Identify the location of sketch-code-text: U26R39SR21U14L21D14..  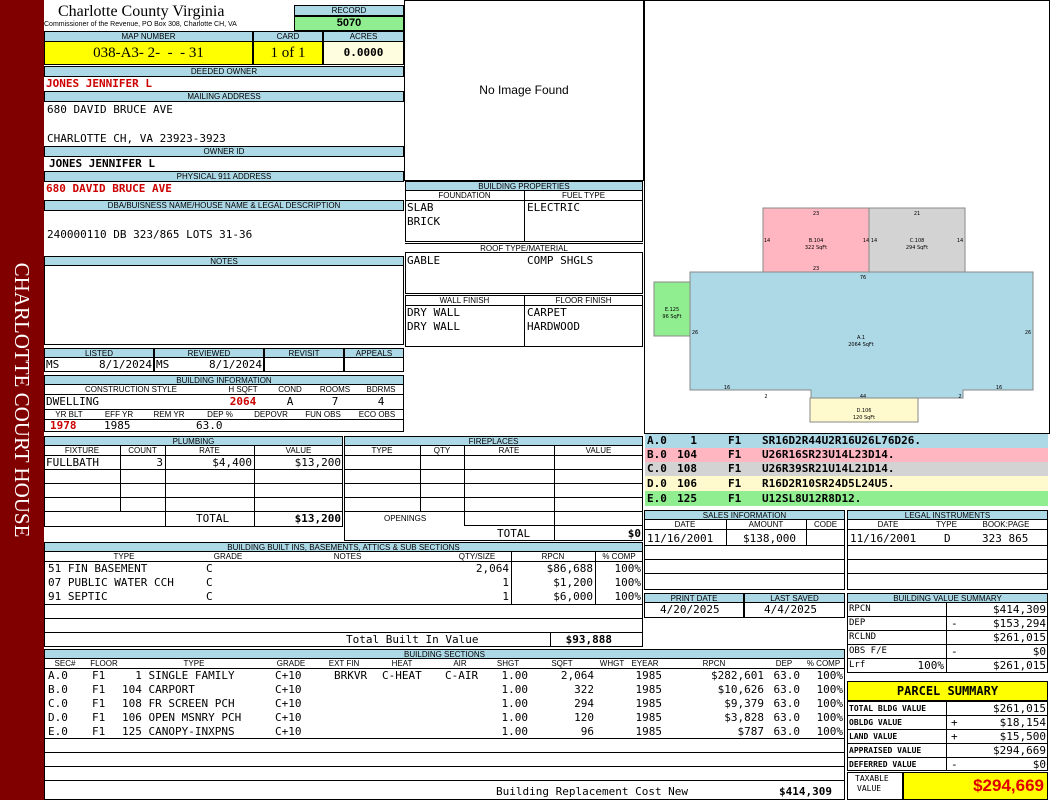
(828, 468).